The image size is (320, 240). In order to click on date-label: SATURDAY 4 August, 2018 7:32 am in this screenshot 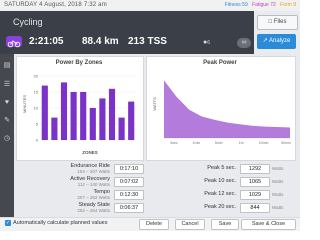, I will do `click(55, 5)`.